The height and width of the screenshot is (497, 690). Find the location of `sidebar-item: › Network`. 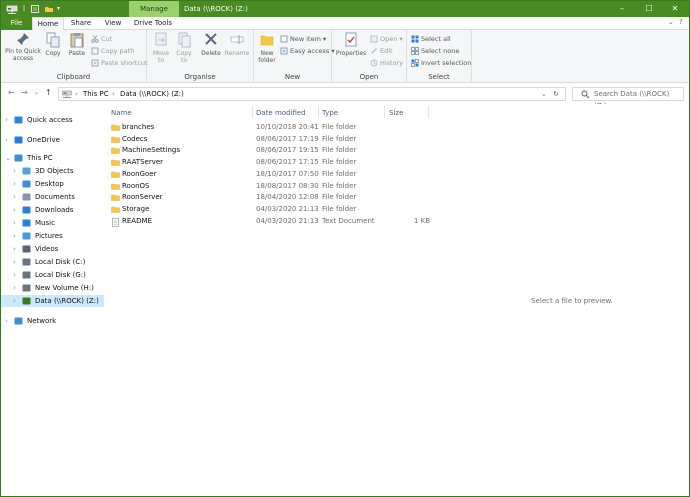

sidebar-item: › Network is located at coordinates (52, 321).